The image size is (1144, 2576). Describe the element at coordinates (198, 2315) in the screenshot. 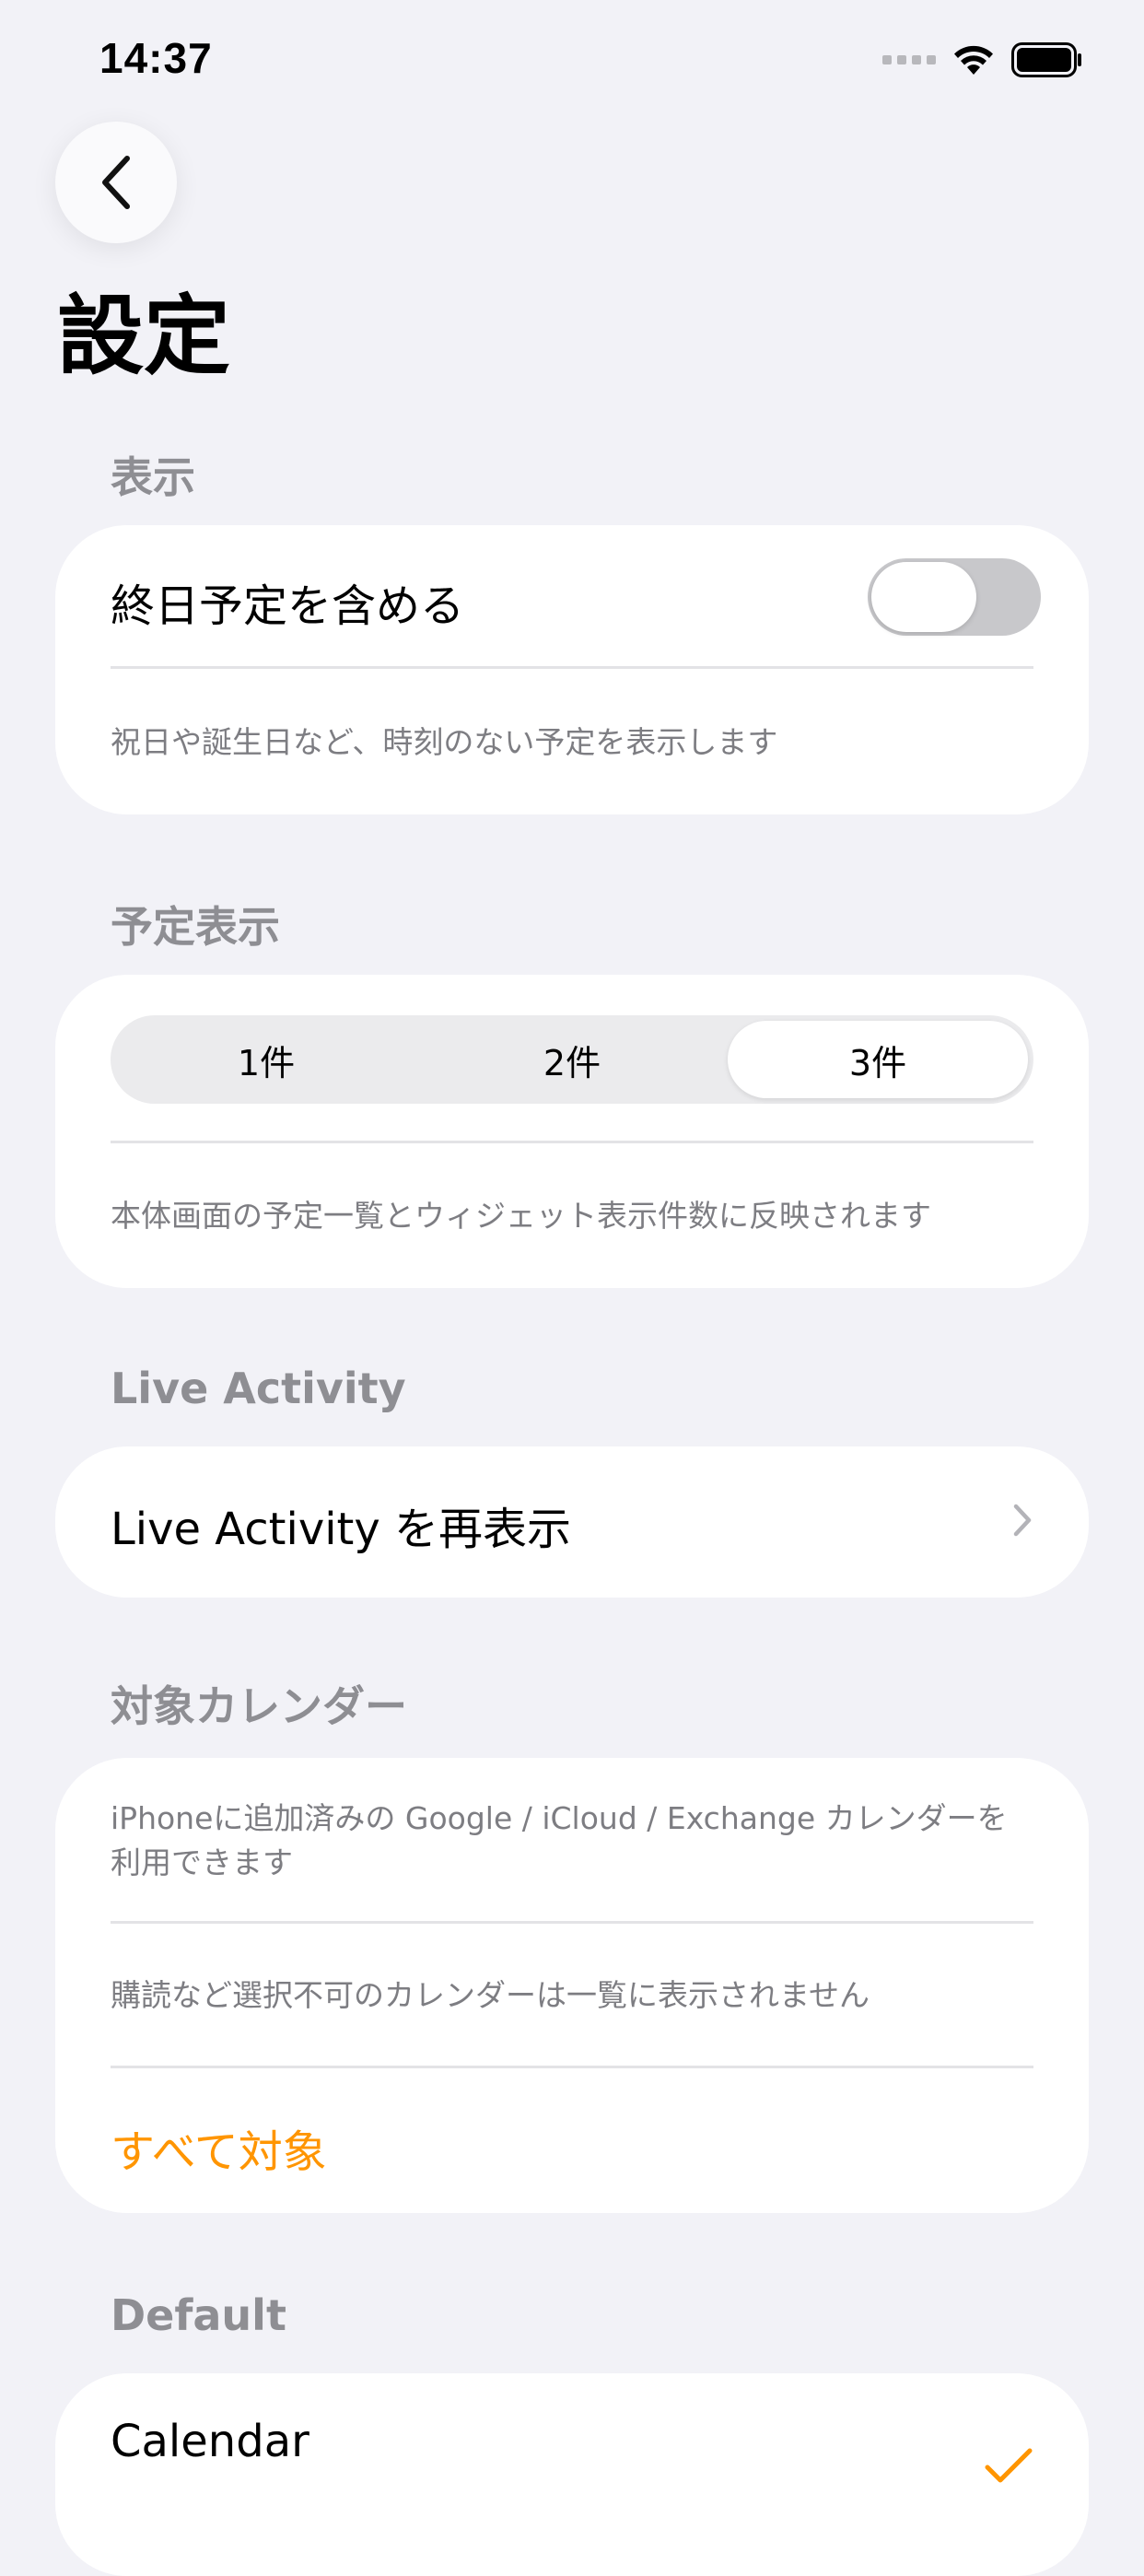

I see `section-header-default: Default` at that location.